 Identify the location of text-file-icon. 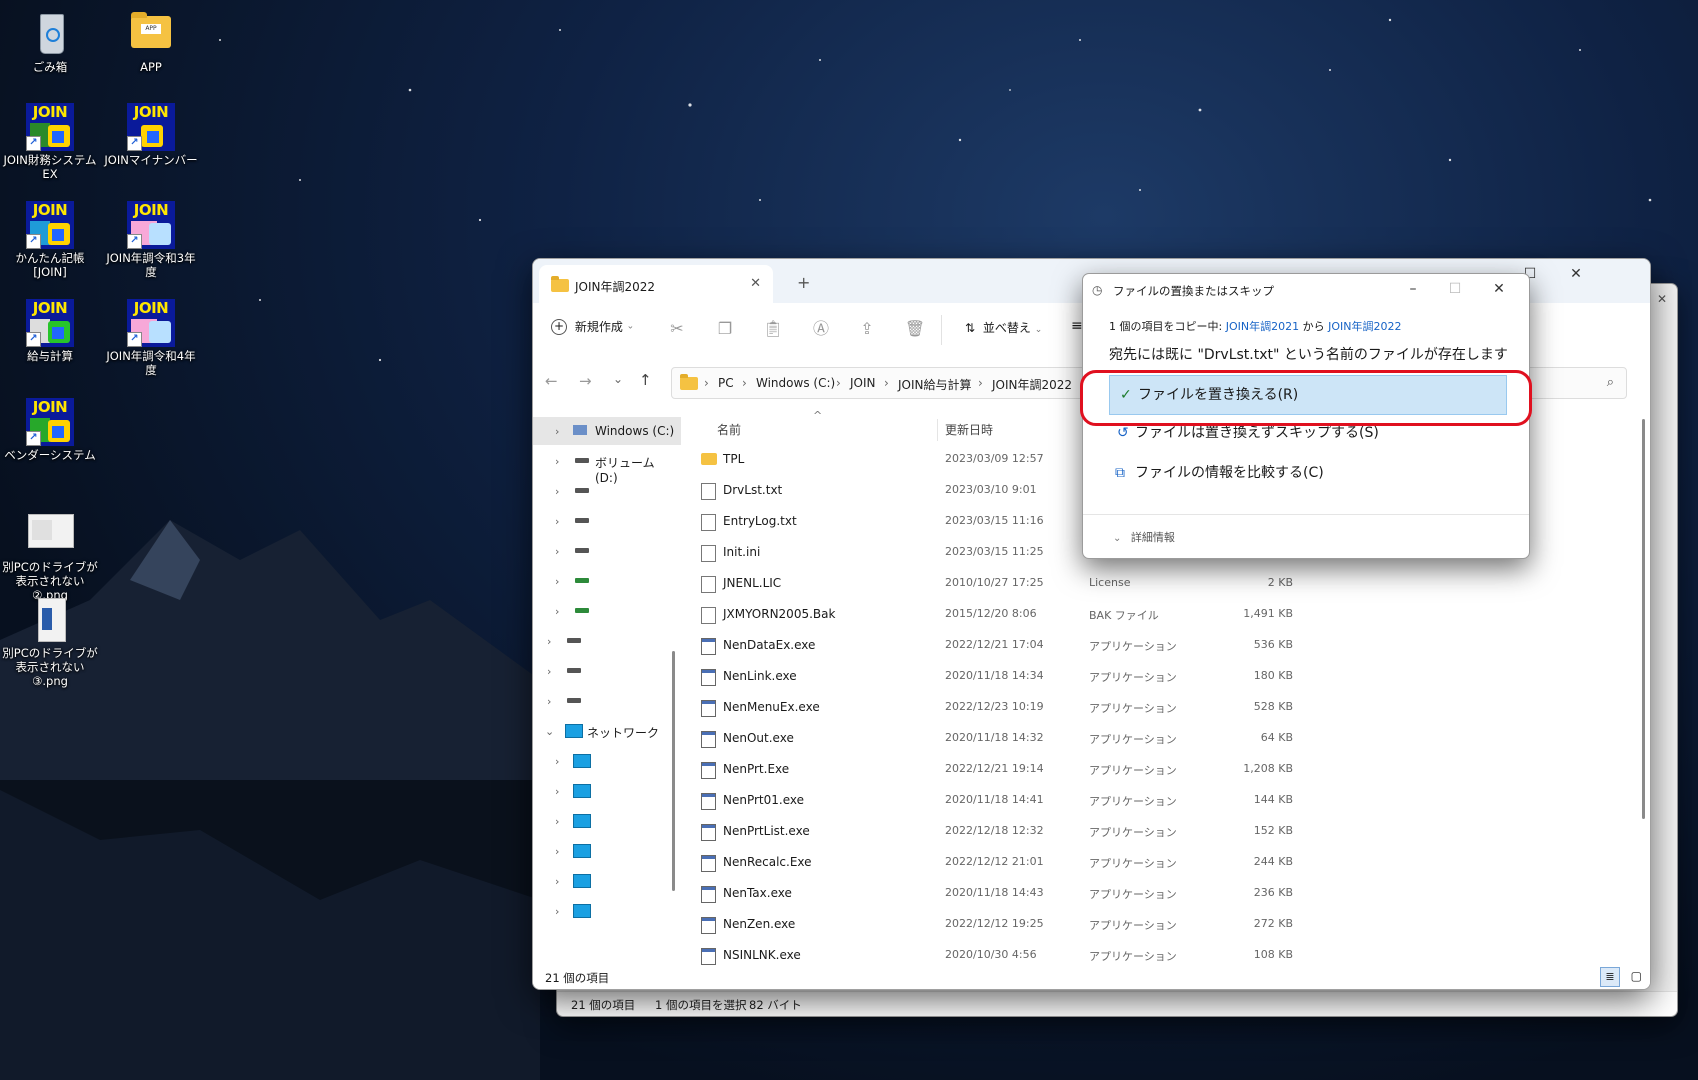
(708, 615).